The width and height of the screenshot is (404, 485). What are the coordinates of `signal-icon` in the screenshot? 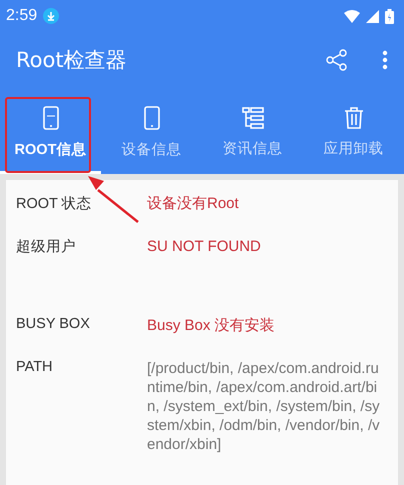 It's located at (372, 16).